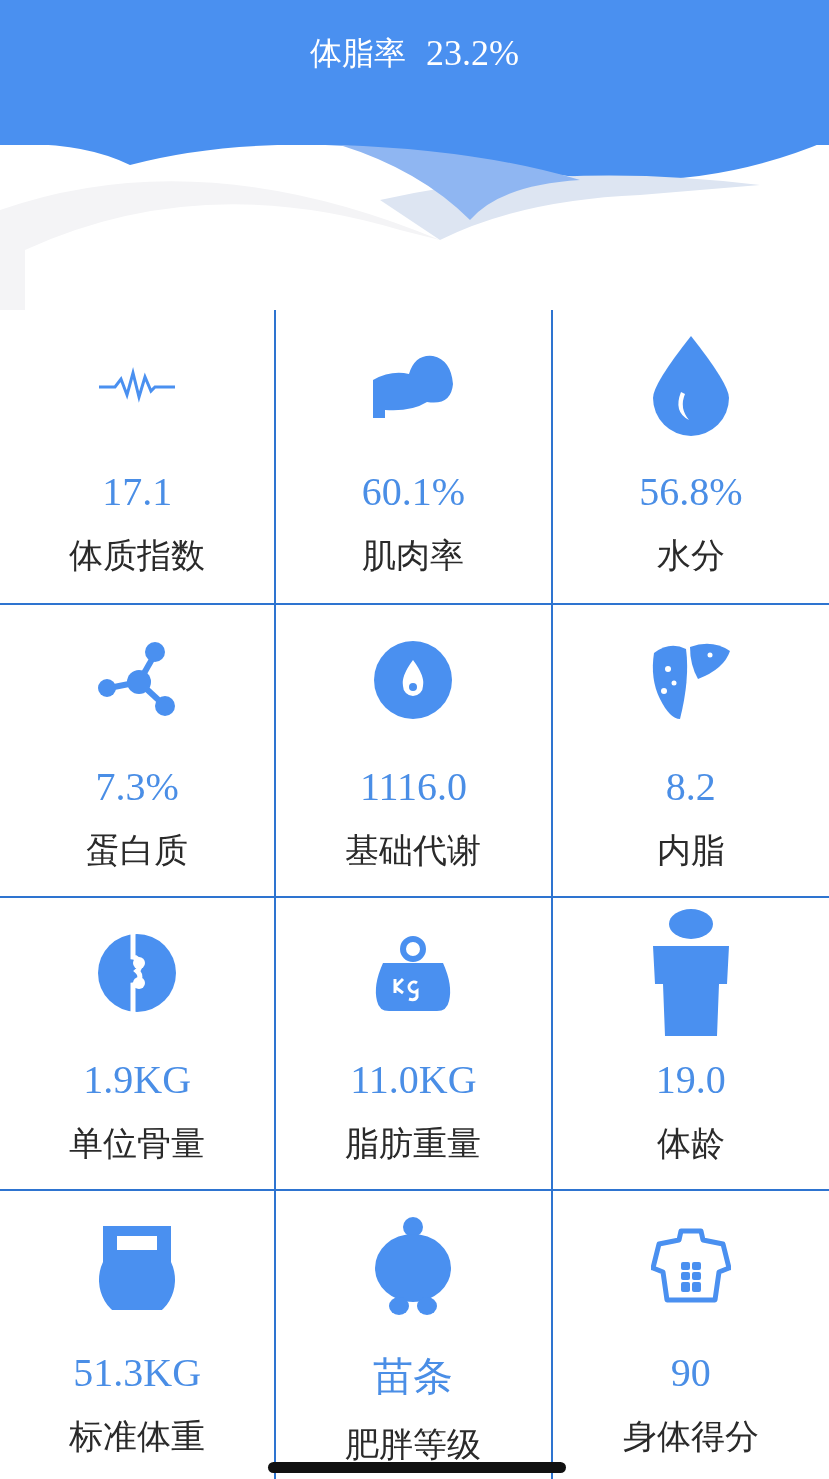  I want to click on metric-label: 内脂, so click(690, 850).